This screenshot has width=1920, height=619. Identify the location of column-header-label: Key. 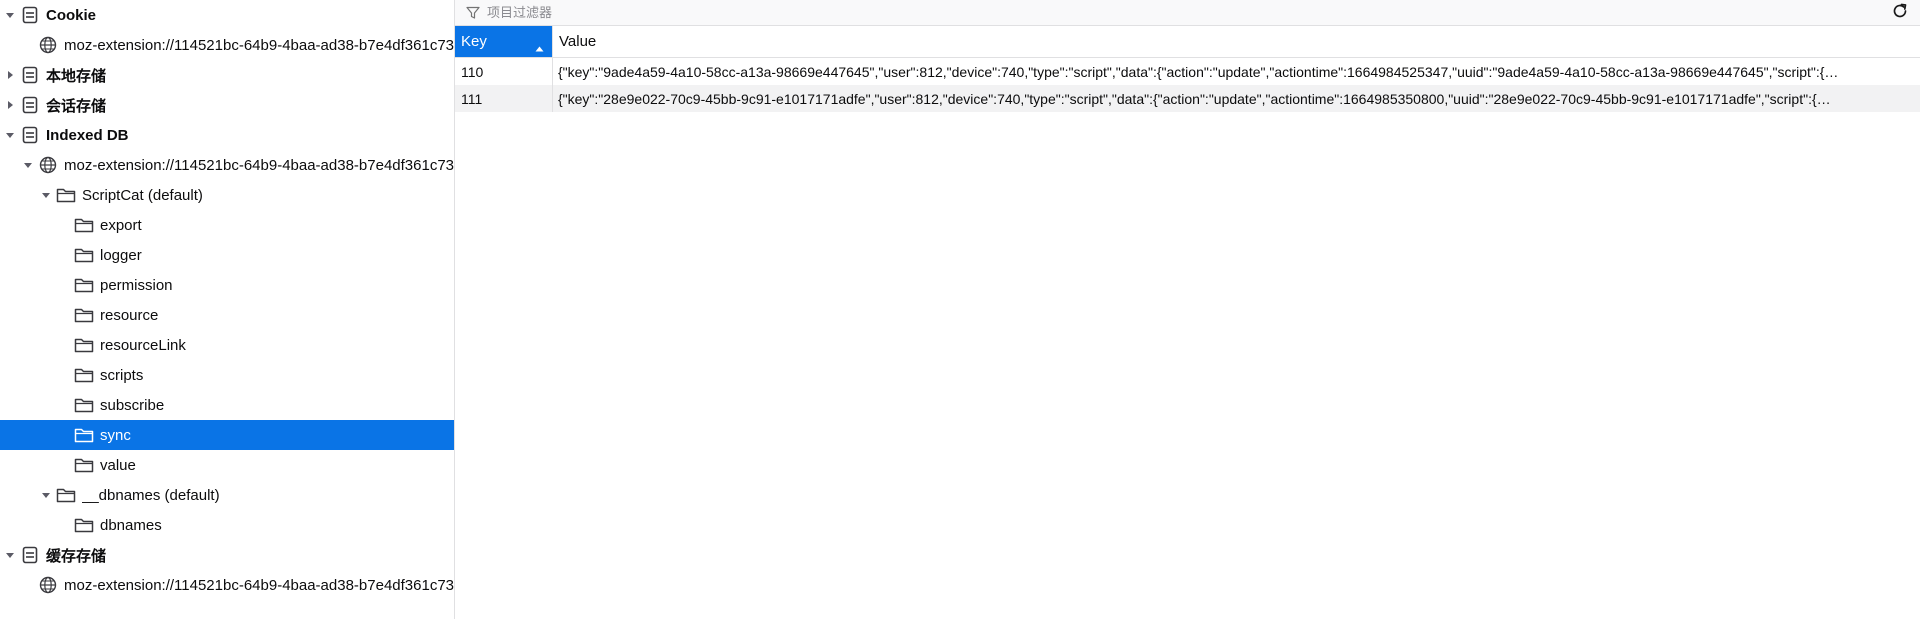
(474, 41).